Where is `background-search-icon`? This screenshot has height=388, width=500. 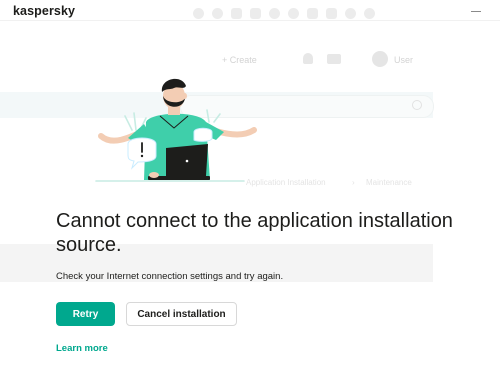 background-search-icon is located at coordinates (417, 105).